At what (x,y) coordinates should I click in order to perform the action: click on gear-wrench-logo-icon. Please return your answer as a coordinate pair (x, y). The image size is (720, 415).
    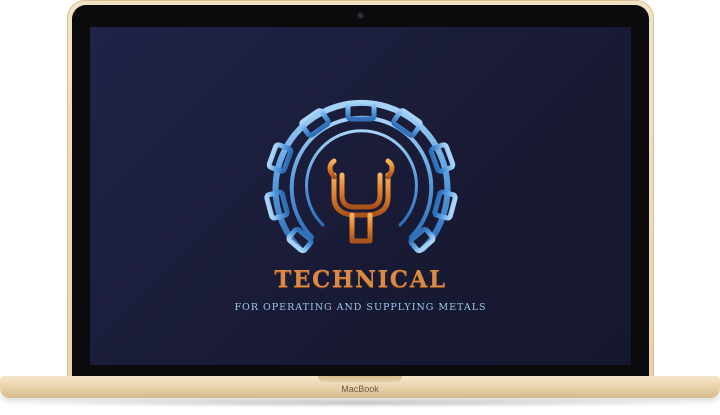
    Looking at the image, I should click on (361, 176).